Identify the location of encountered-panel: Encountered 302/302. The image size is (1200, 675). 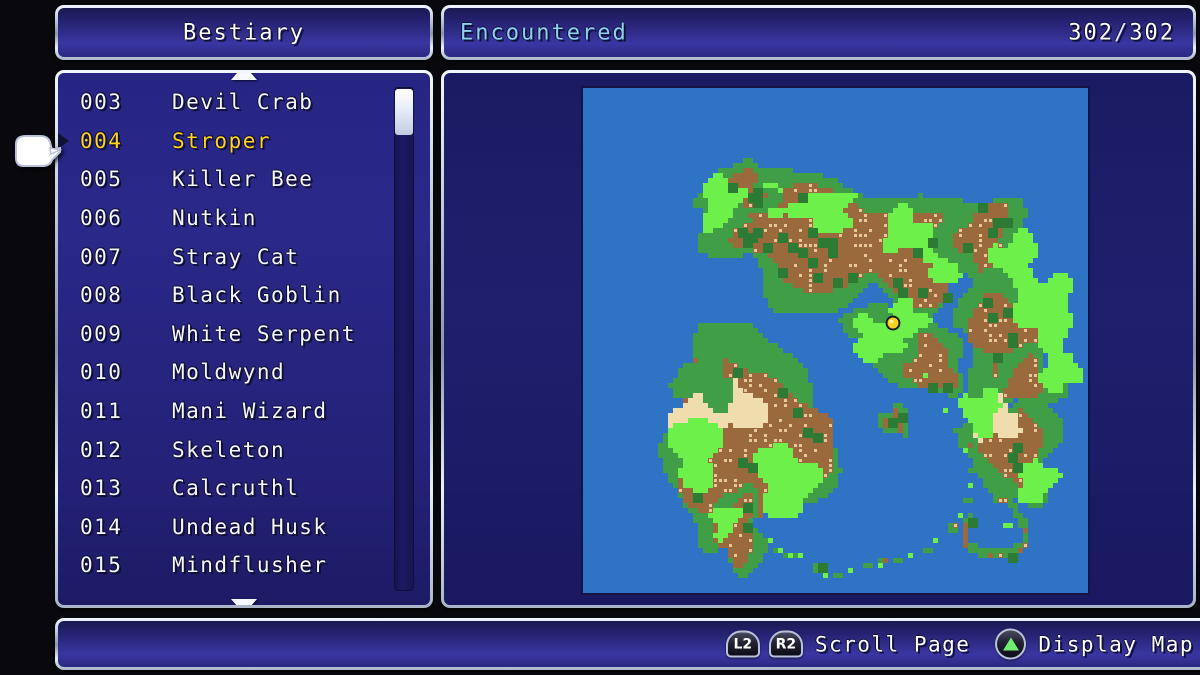
(818, 32).